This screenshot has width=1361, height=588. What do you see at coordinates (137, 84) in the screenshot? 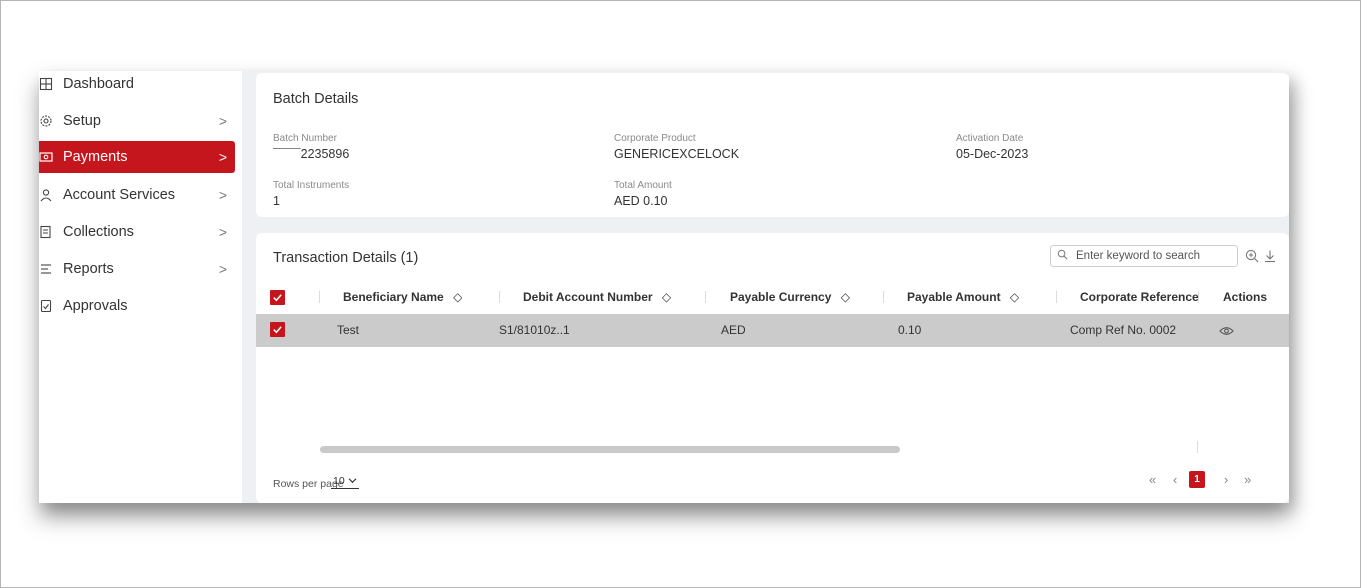
I see `sidebar-item-dashboard: Dashboard` at bounding box center [137, 84].